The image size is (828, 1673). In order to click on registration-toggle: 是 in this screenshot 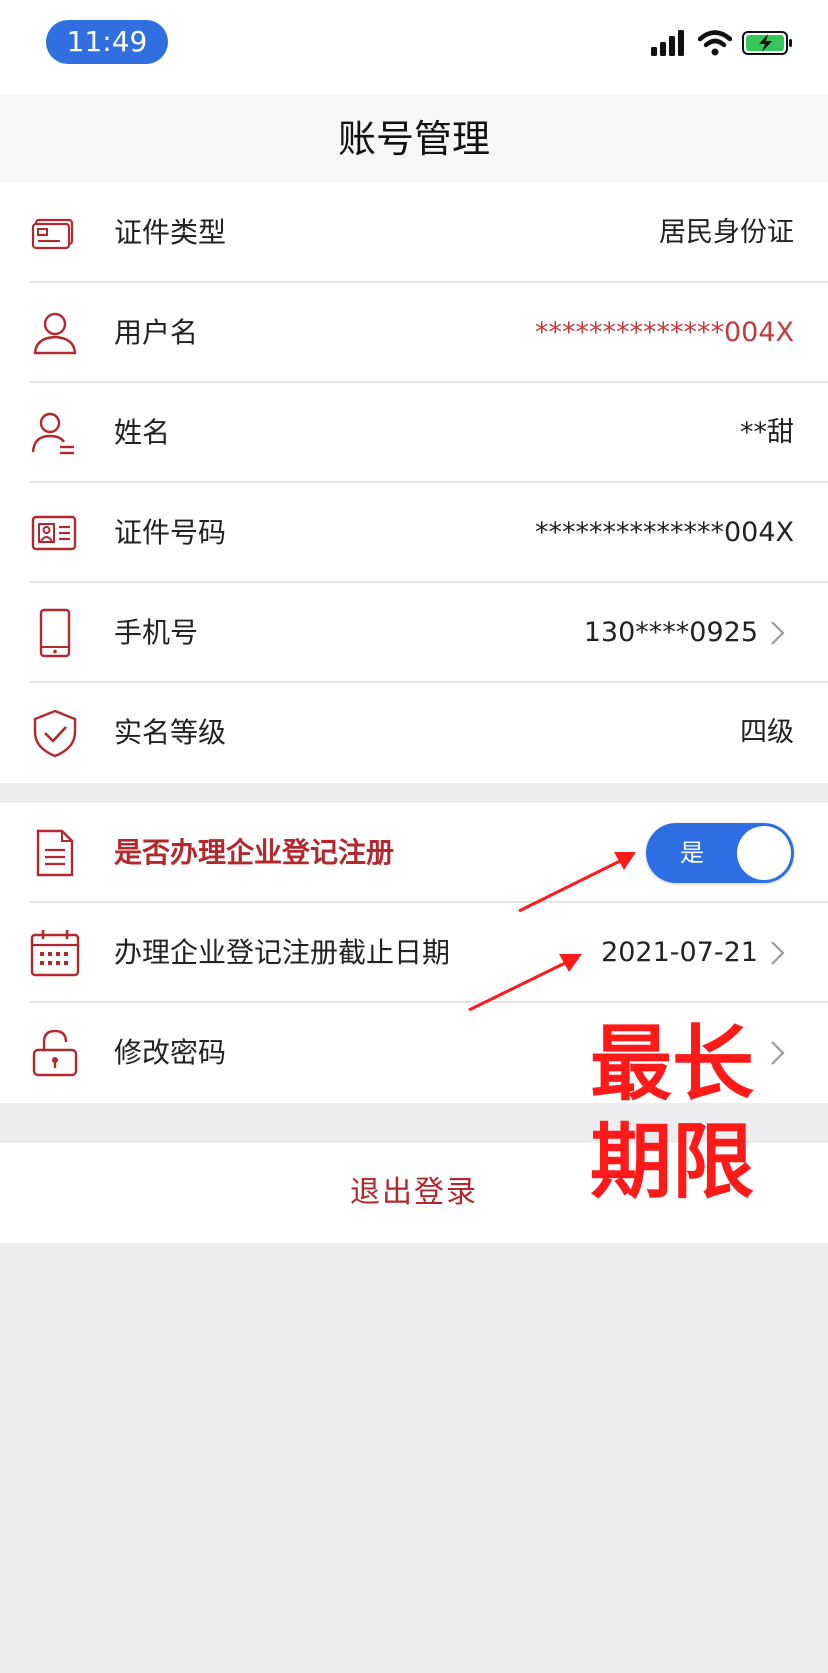, I will do `click(720, 853)`.